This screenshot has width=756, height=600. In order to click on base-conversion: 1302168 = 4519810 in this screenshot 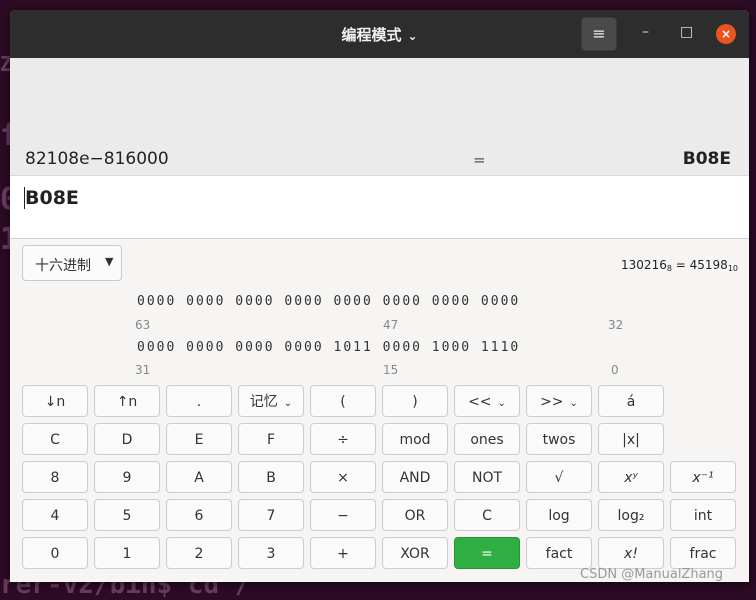, I will do `click(679, 265)`.